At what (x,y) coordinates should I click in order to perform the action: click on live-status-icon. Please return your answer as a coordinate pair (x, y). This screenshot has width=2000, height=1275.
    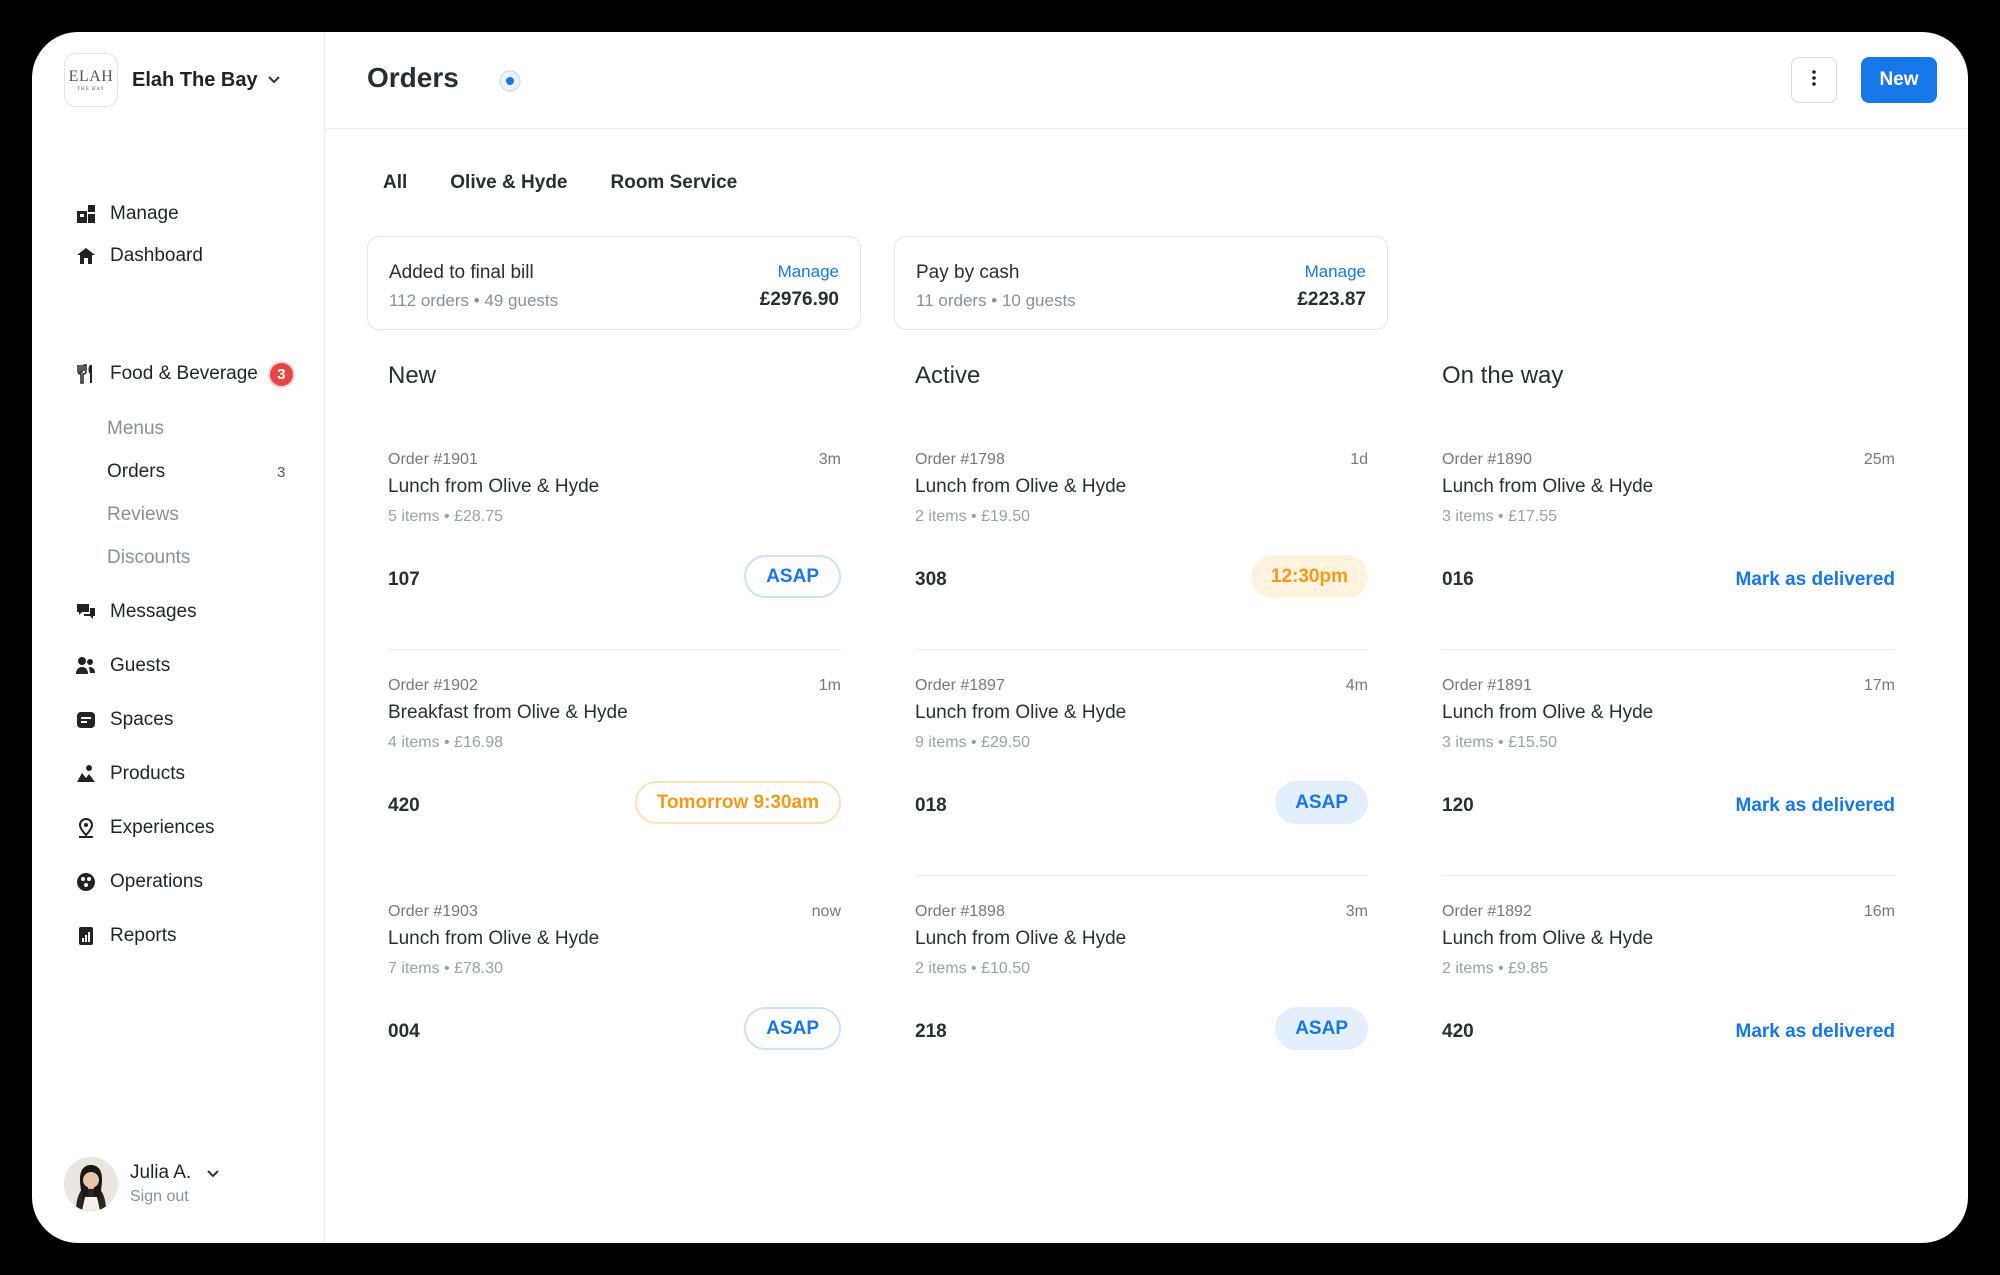
    Looking at the image, I should click on (510, 81).